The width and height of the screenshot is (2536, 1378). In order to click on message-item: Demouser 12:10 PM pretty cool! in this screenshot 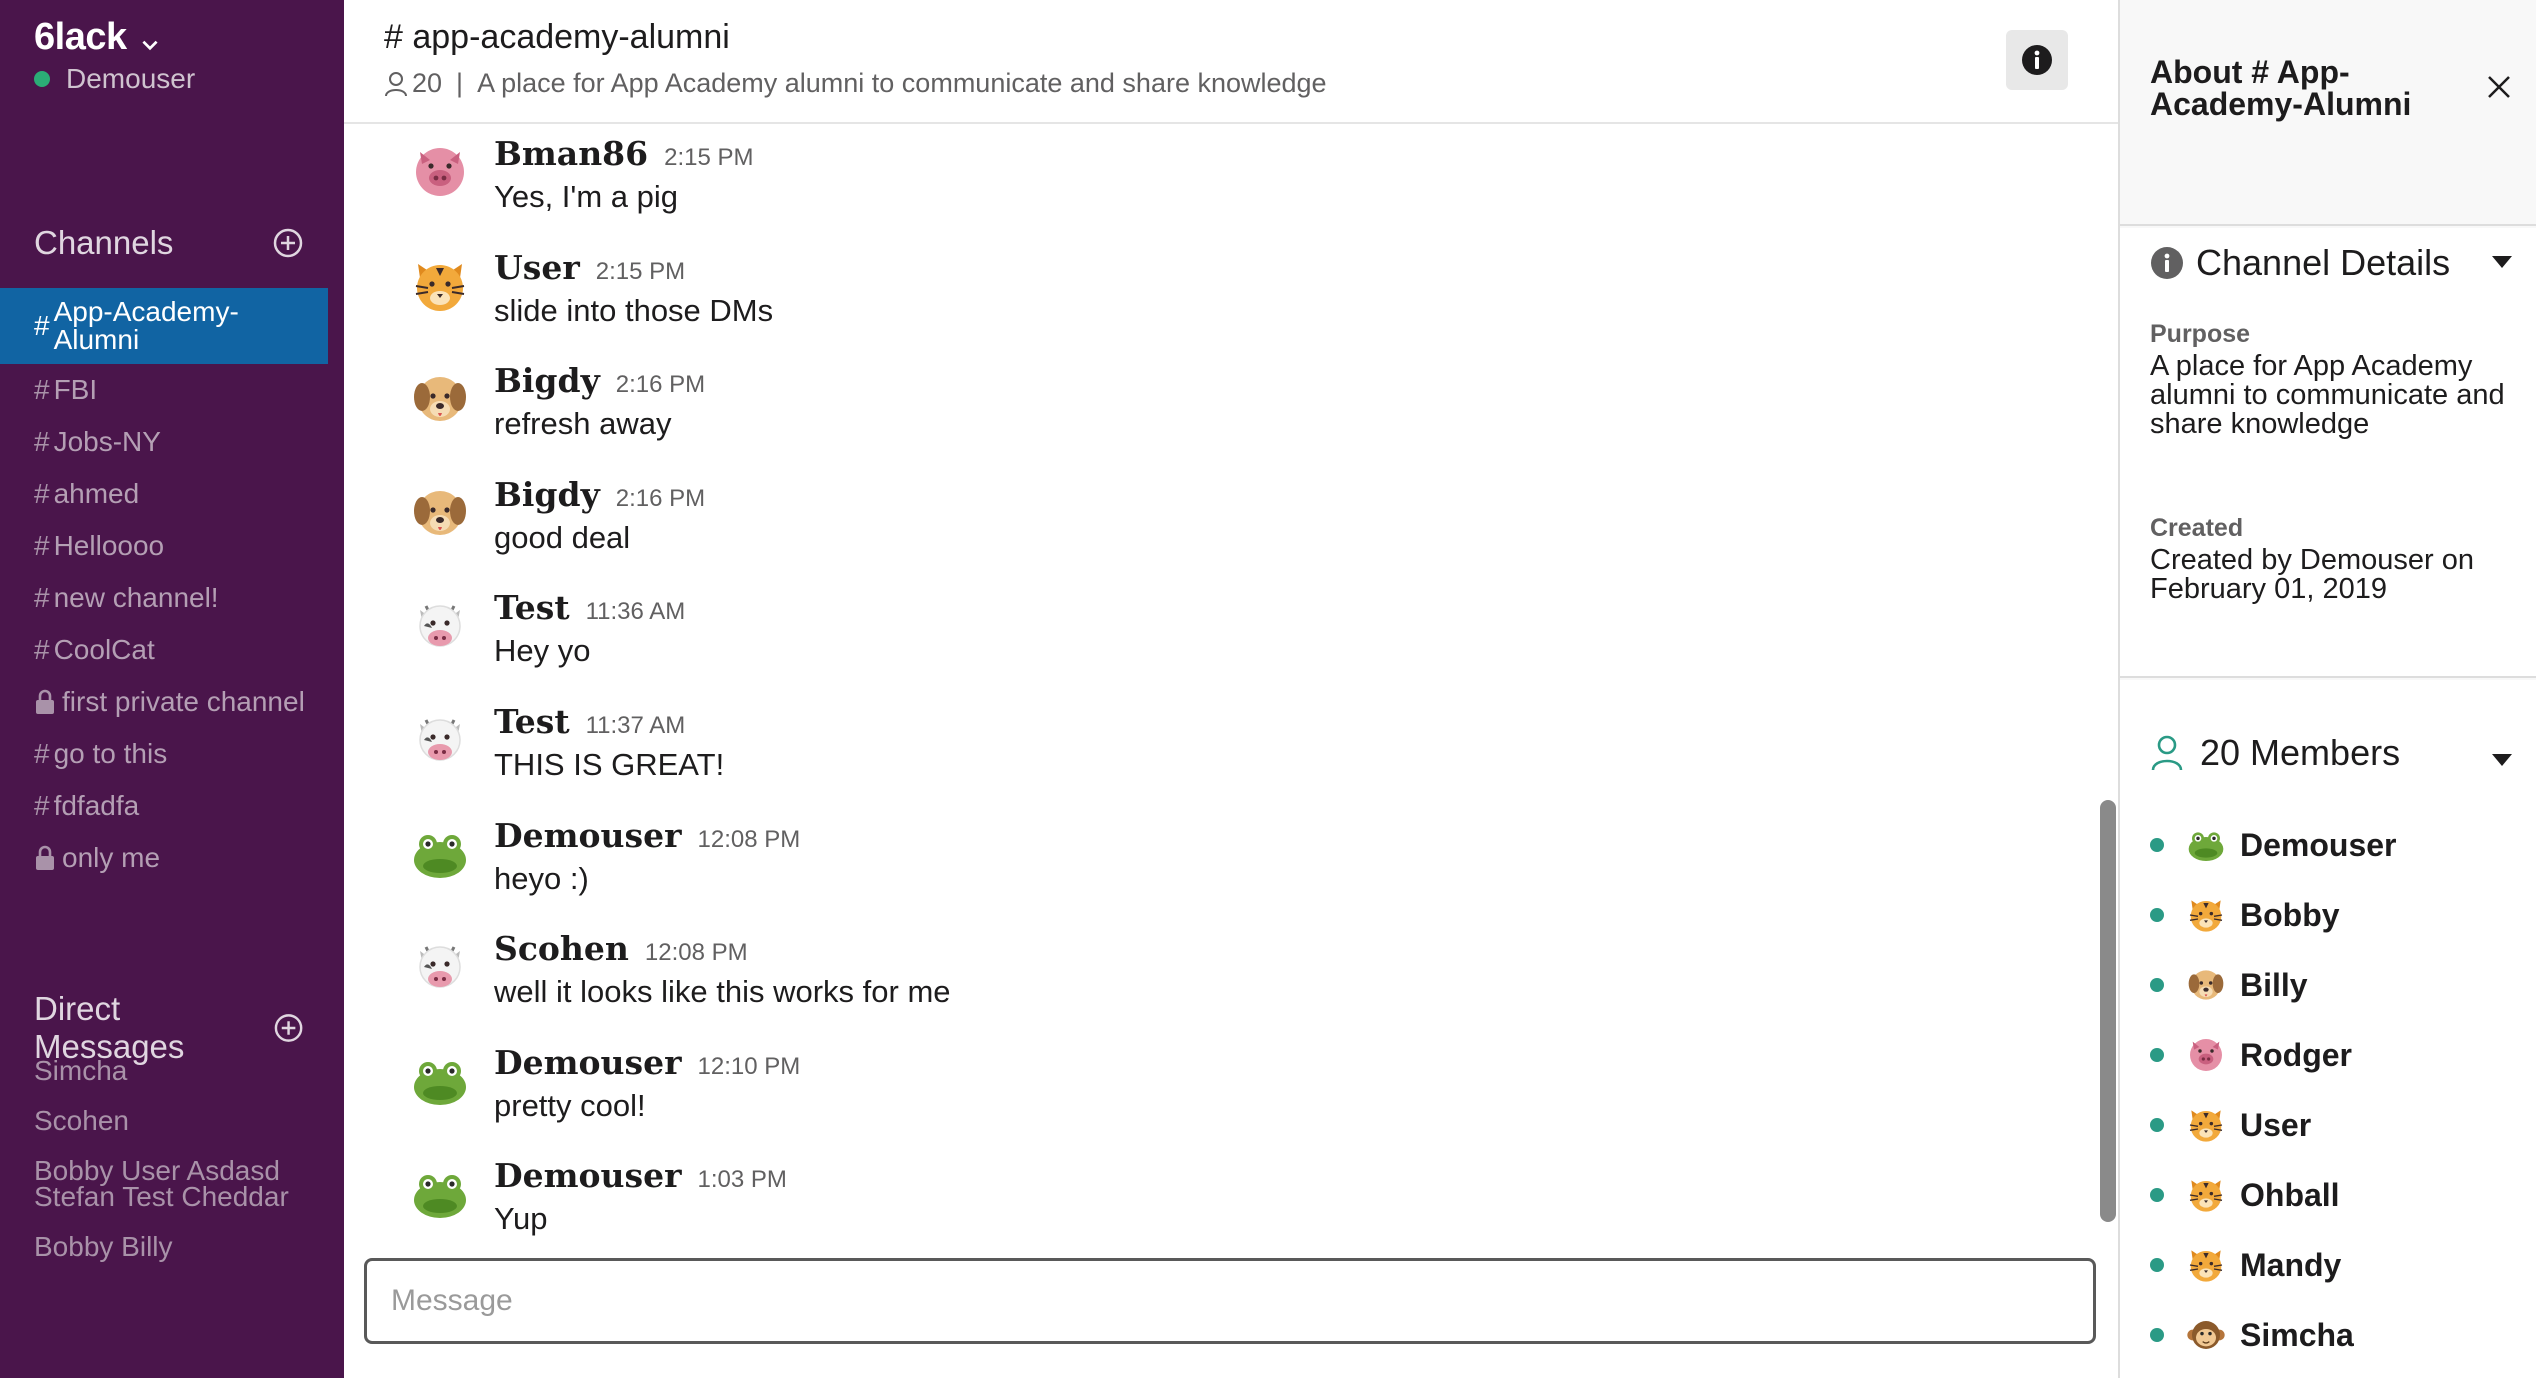, I will do `click(605, 1083)`.